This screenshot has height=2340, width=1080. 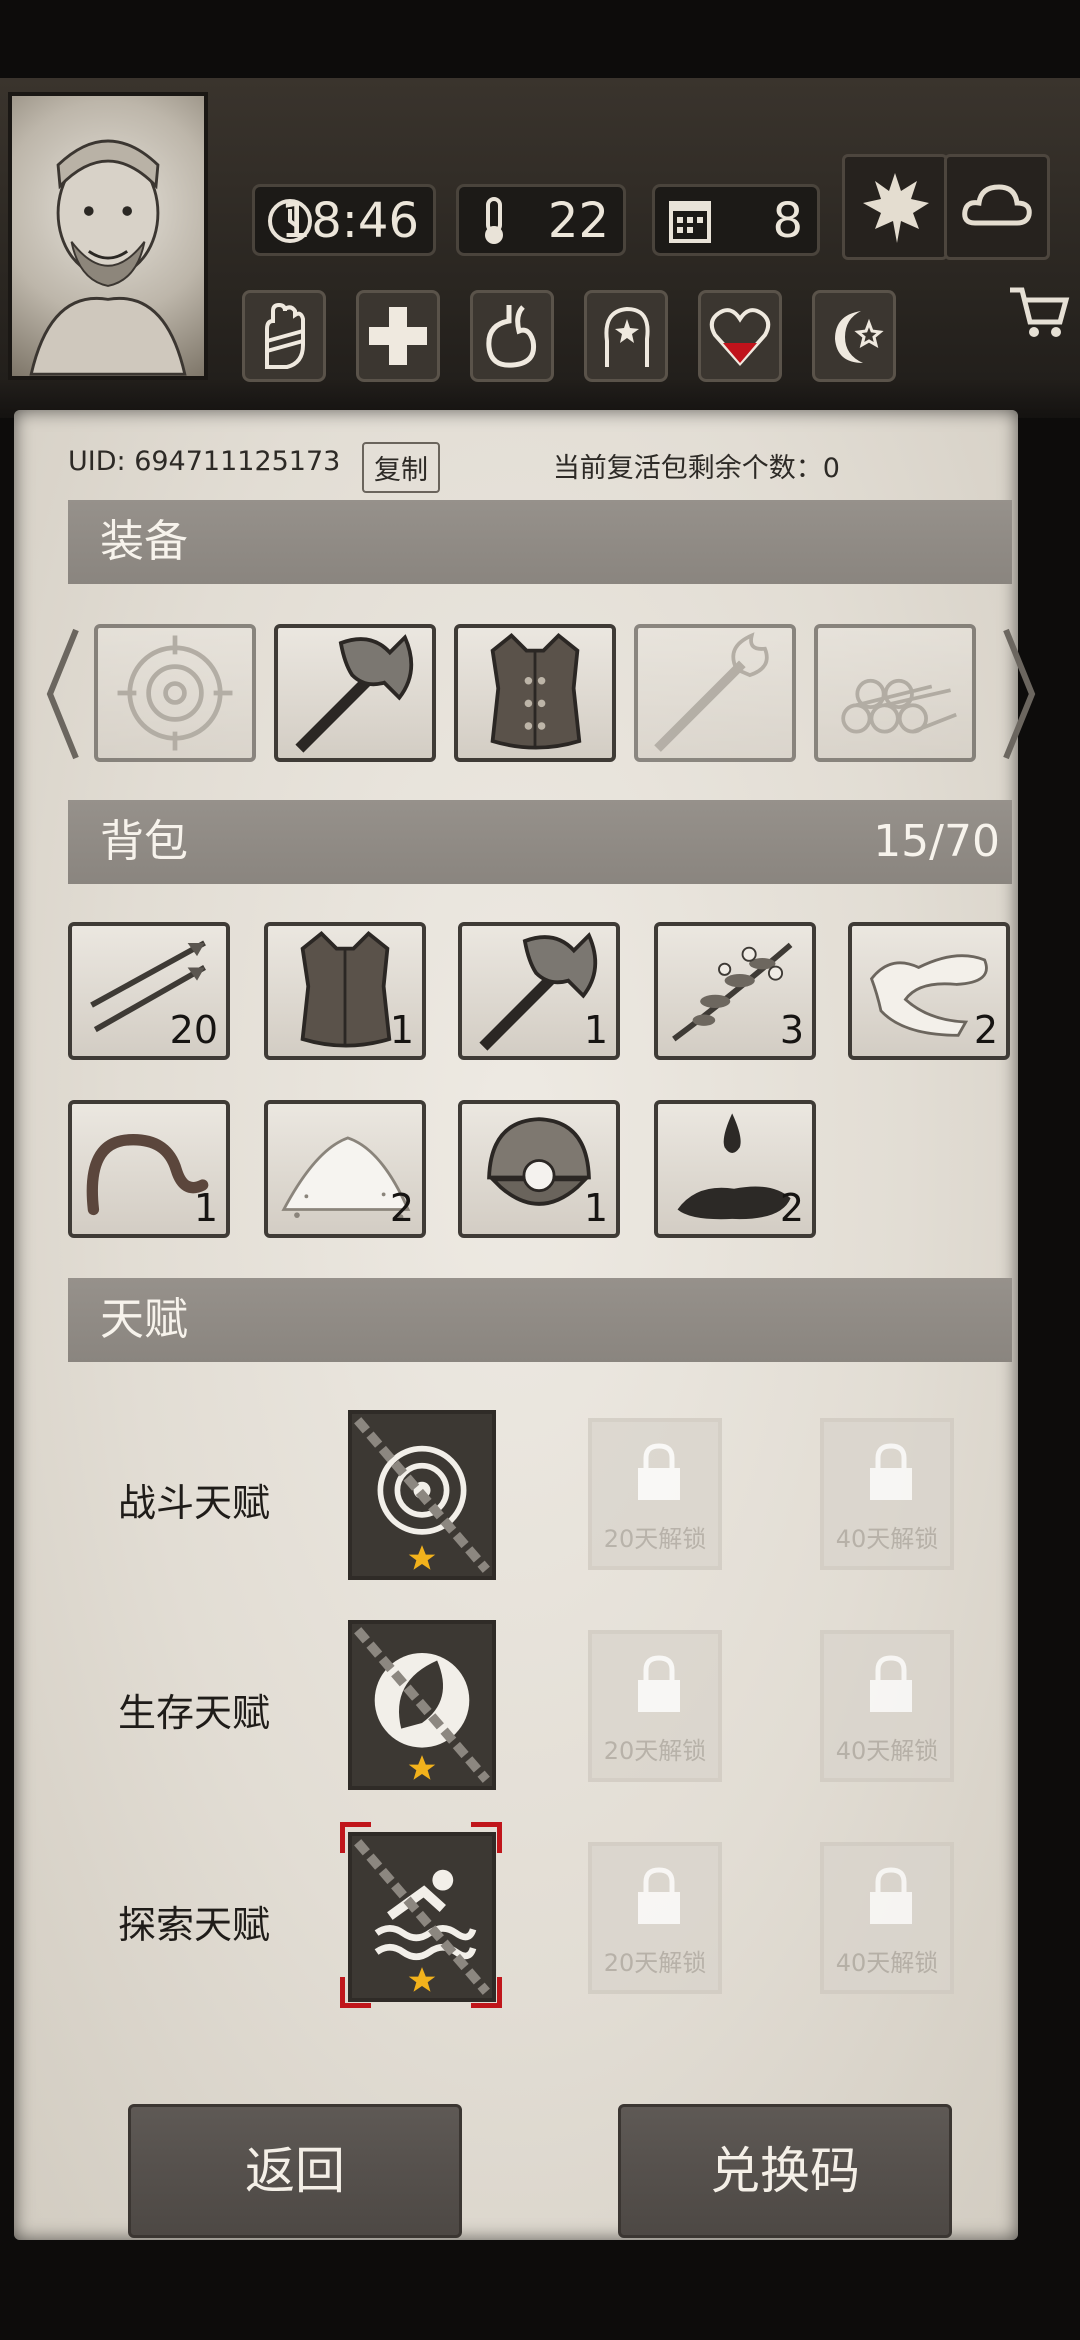 I want to click on head-sparkle-icon, so click(x=627, y=336).